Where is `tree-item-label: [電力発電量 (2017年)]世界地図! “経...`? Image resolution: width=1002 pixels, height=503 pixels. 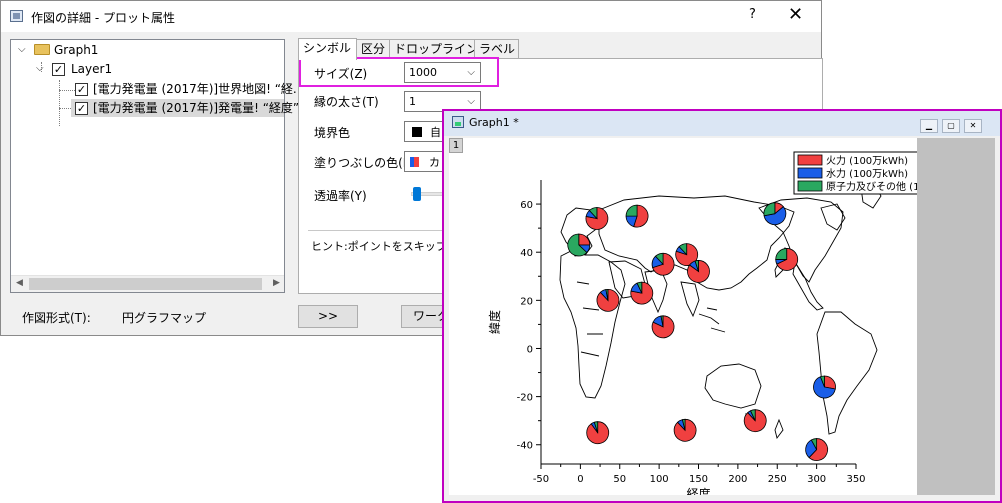
tree-item-label: [電力発電量 (2017年)]世界地図! “経... is located at coordinates (199, 89).